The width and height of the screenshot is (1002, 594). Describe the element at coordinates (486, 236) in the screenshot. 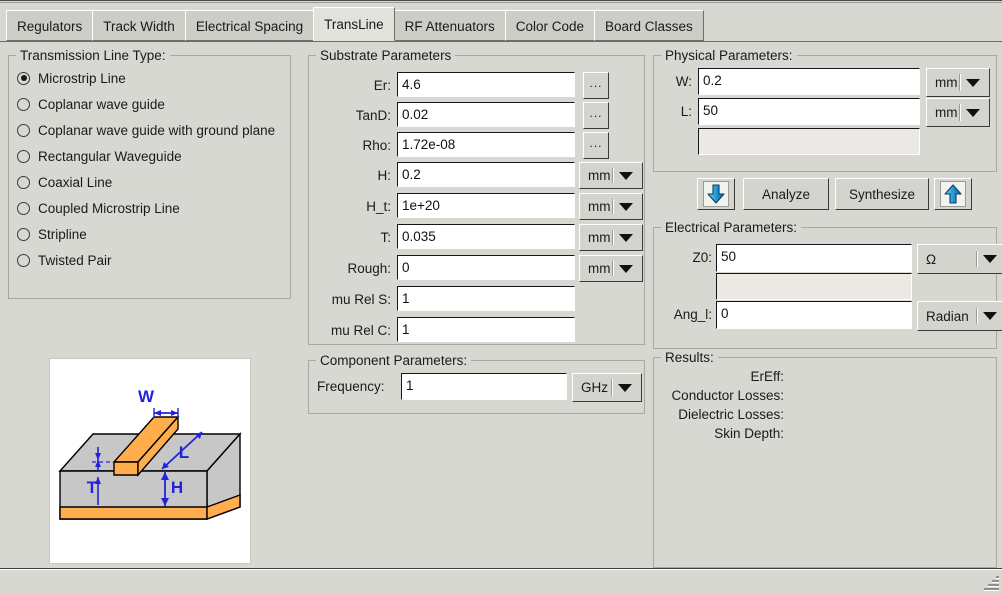

I see `input-t: 0.035` at that location.